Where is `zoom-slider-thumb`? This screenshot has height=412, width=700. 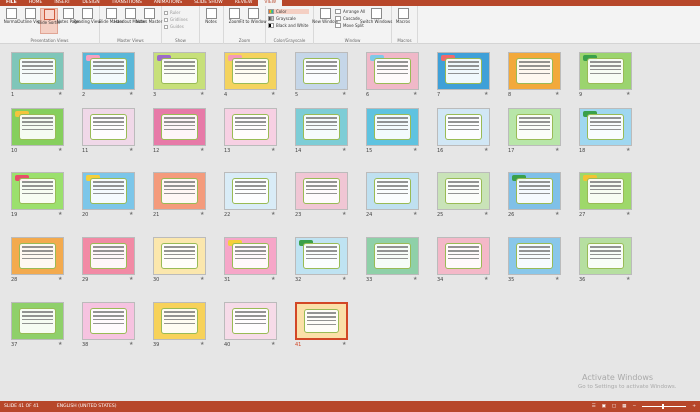 zoom-slider-thumb is located at coordinates (663, 406).